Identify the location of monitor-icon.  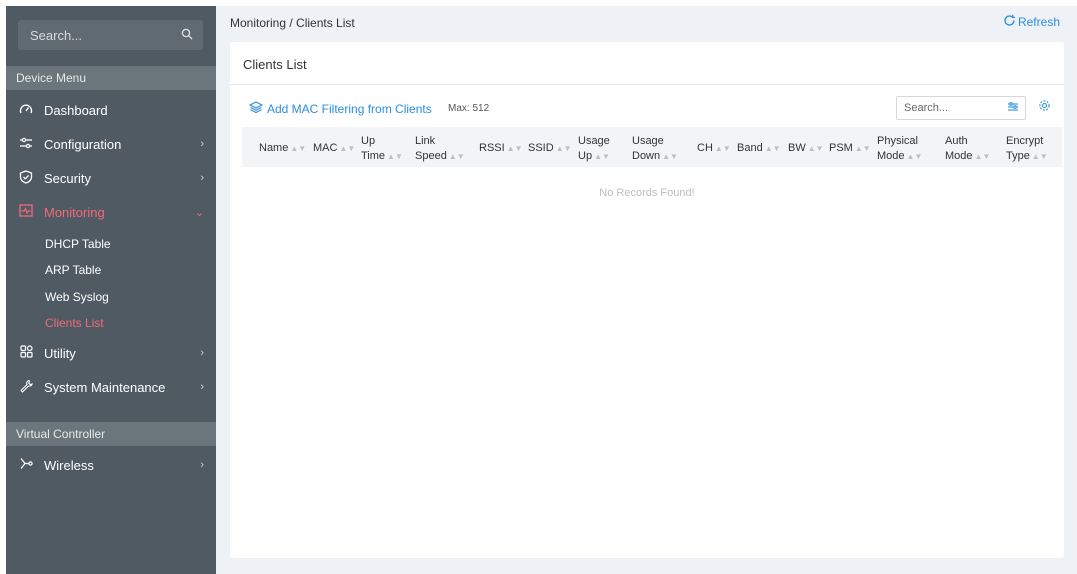
(26, 212).